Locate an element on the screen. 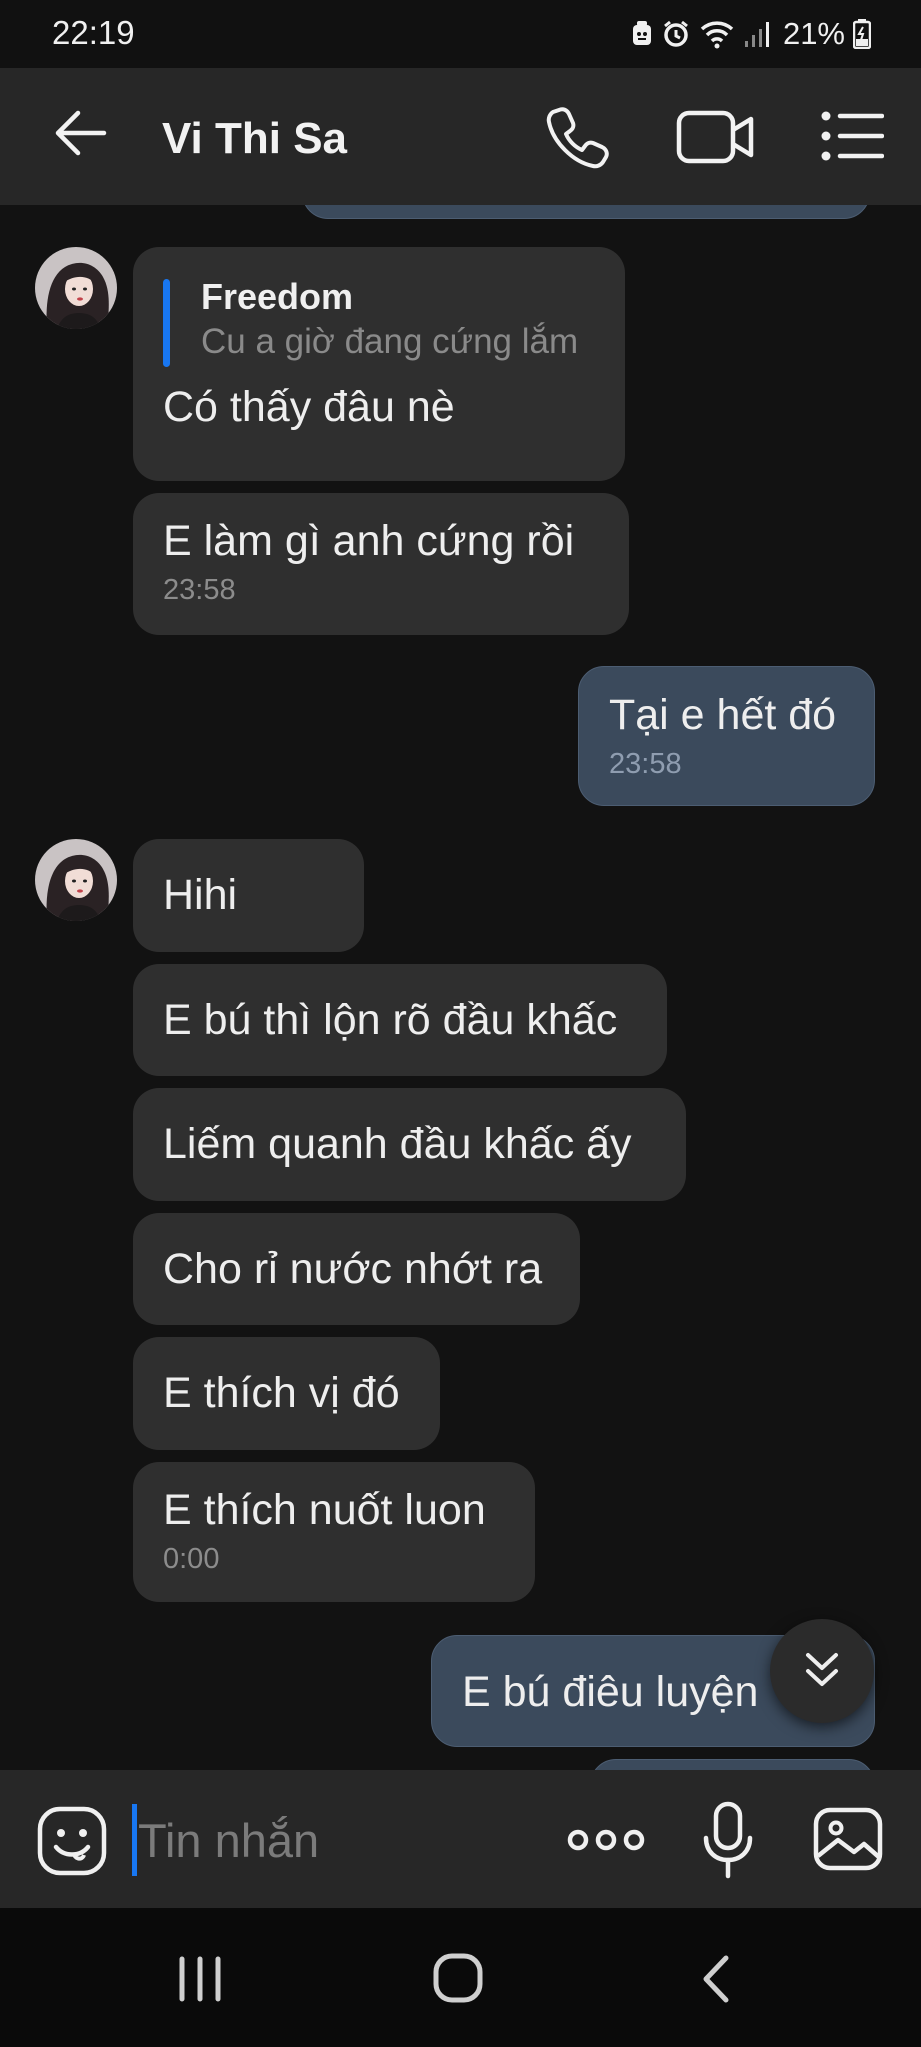 The height and width of the screenshot is (2047, 921). message-bubble-incoming: E thích vị đó is located at coordinates (286, 1393).